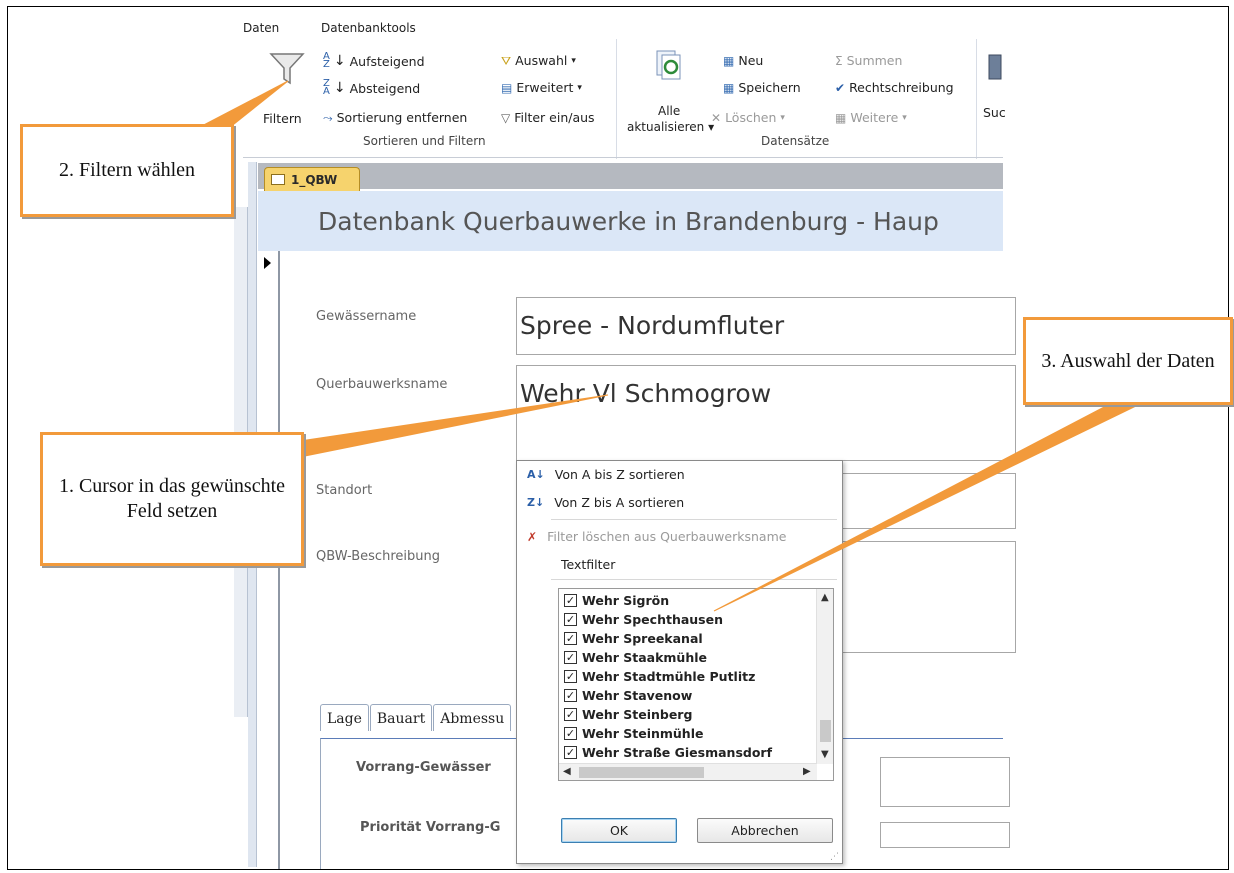 Image resolution: width=1234 pixels, height=873 pixels. Describe the element at coordinates (172, 499) in the screenshot. I see `callout-step-1: 1. Cursor in das gewünschte Feld setzen` at that location.